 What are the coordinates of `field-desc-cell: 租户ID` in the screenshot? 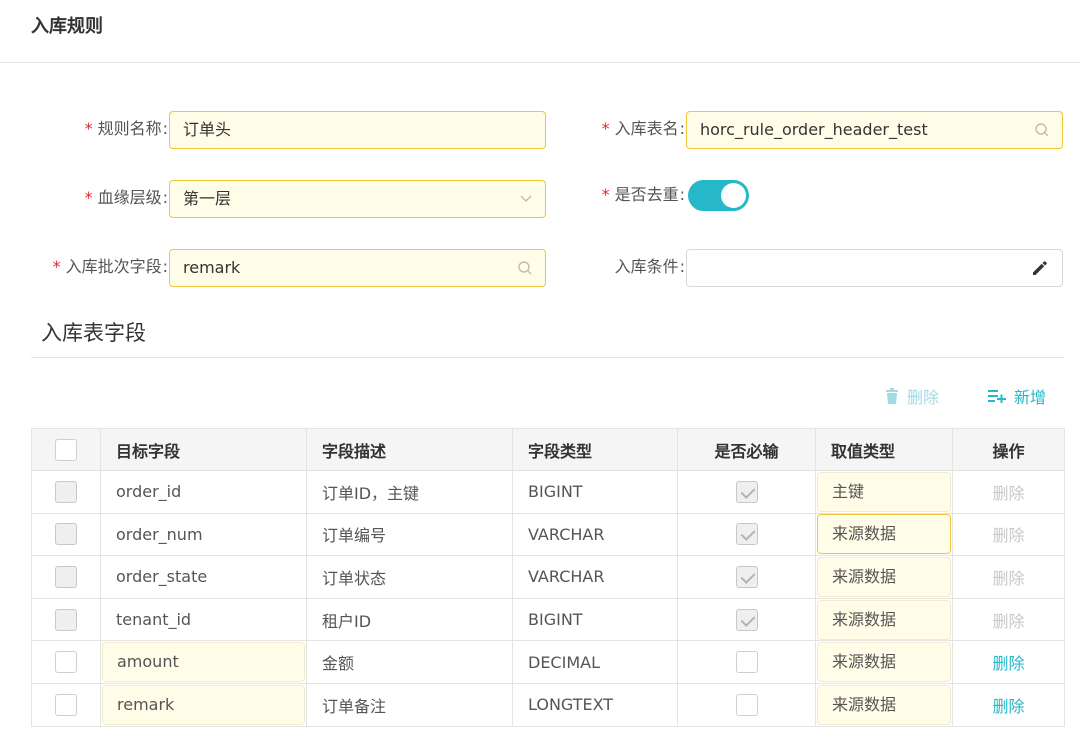 It's located at (409, 619).